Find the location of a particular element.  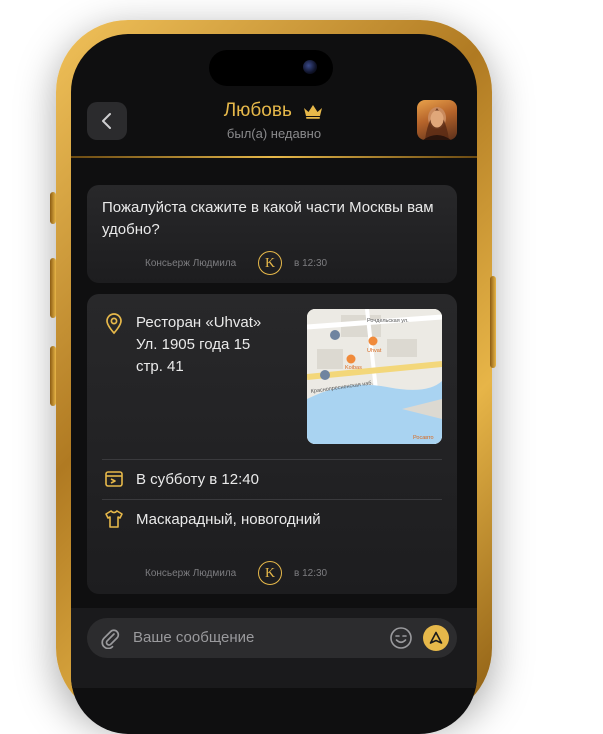

avatar-image is located at coordinates (437, 123).